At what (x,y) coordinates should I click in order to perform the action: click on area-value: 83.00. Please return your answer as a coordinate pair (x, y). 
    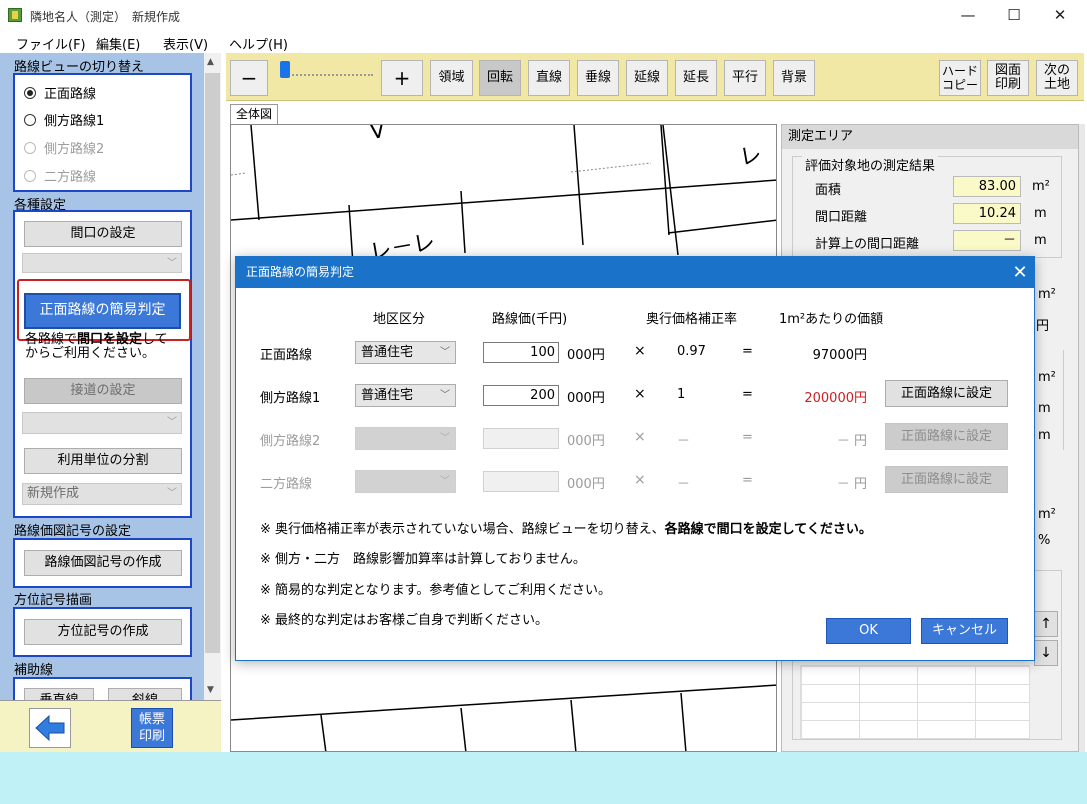
    Looking at the image, I should click on (987, 186).